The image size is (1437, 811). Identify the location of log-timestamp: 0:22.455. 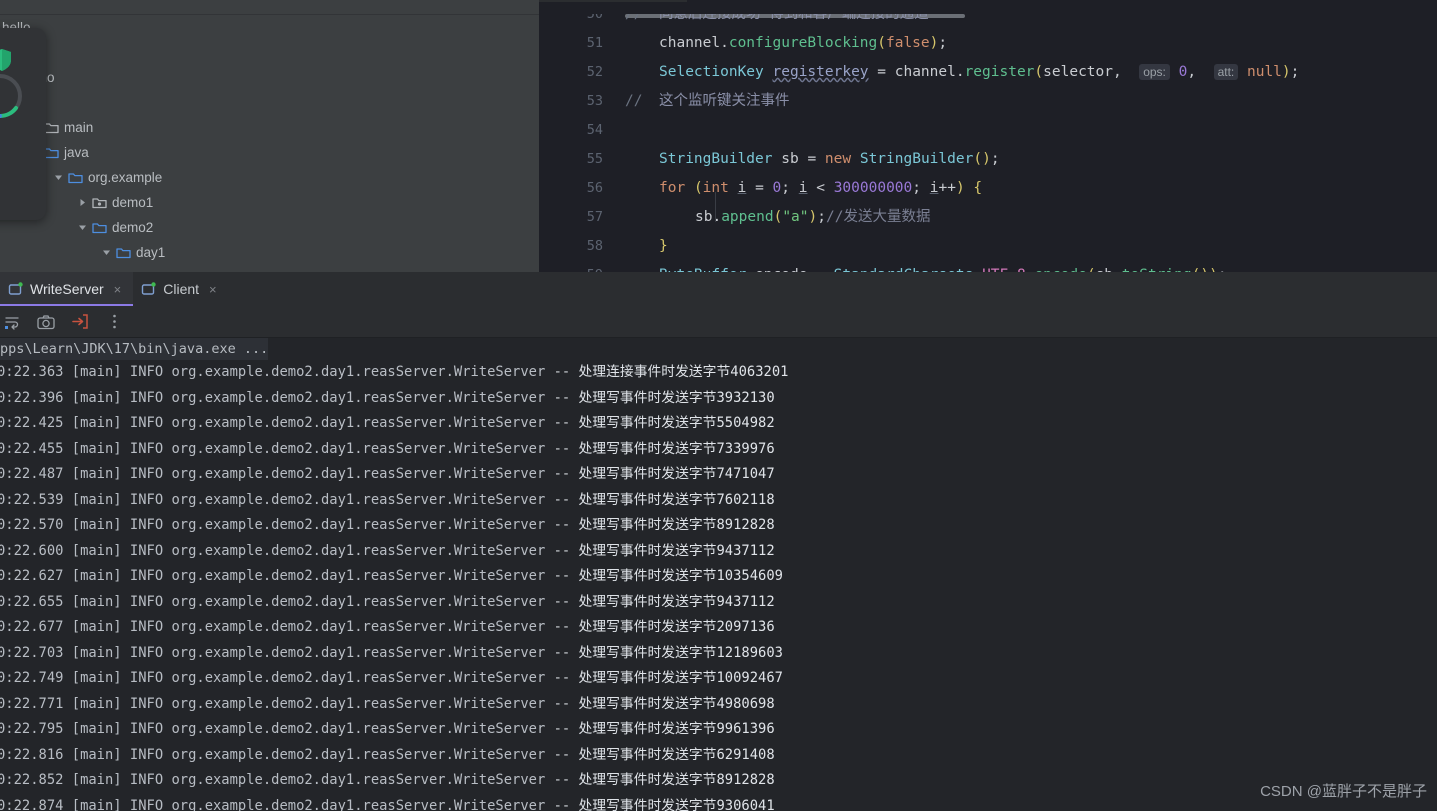
(32, 448).